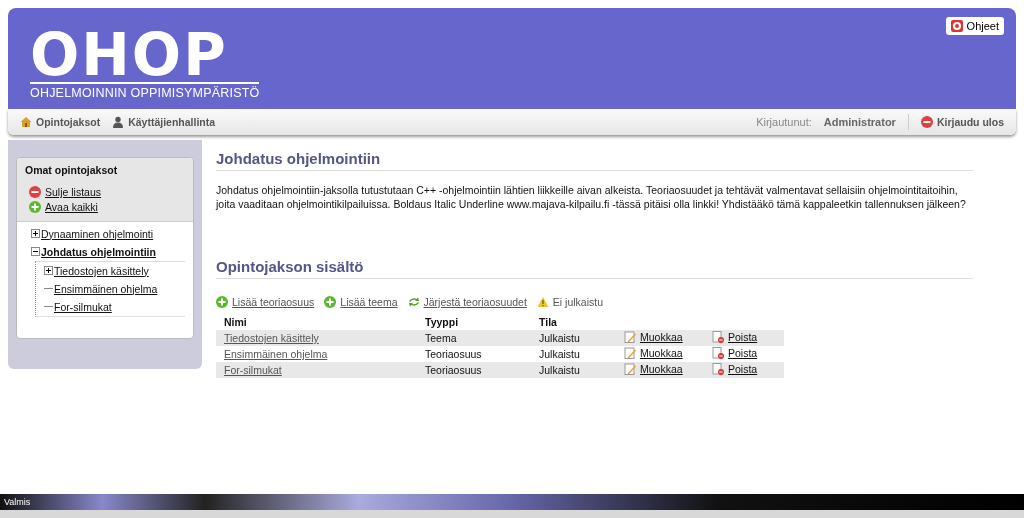 Image resolution: width=1024 pixels, height=518 pixels. What do you see at coordinates (107, 192) in the screenshot?
I see `sidebar-action-link: Sulje listaus` at bounding box center [107, 192].